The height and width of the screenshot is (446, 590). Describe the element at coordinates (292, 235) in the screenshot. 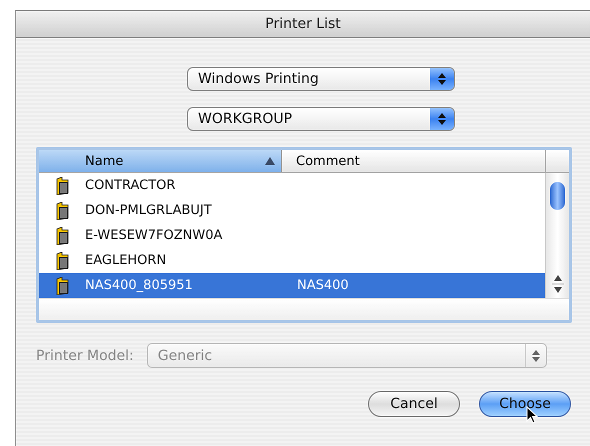

I see `list-row: E-WESEW7FOZNW0A` at that location.